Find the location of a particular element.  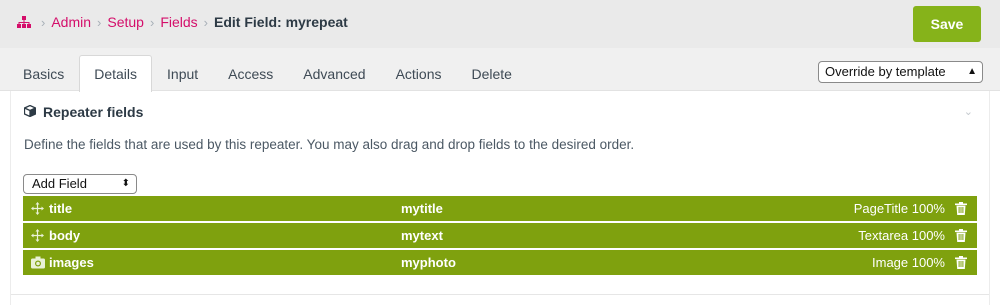

page-title: Edit Field: myrepeat is located at coordinates (281, 22).